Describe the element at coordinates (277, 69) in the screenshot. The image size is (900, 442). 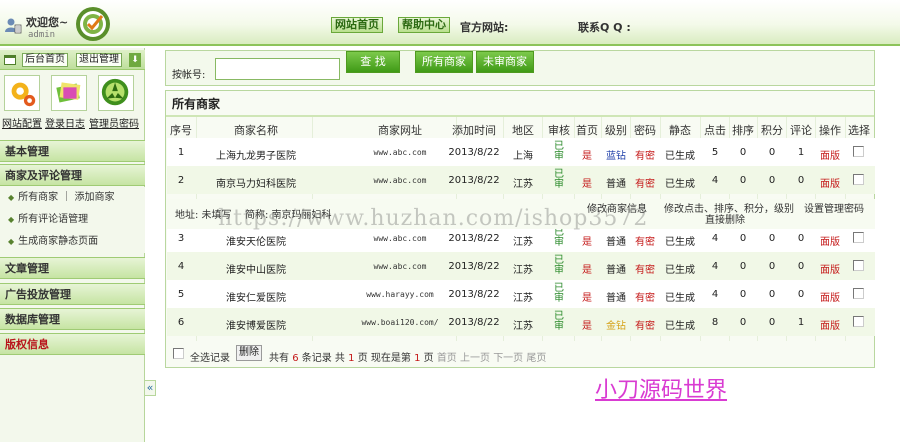
I see `account-search-input` at that location.